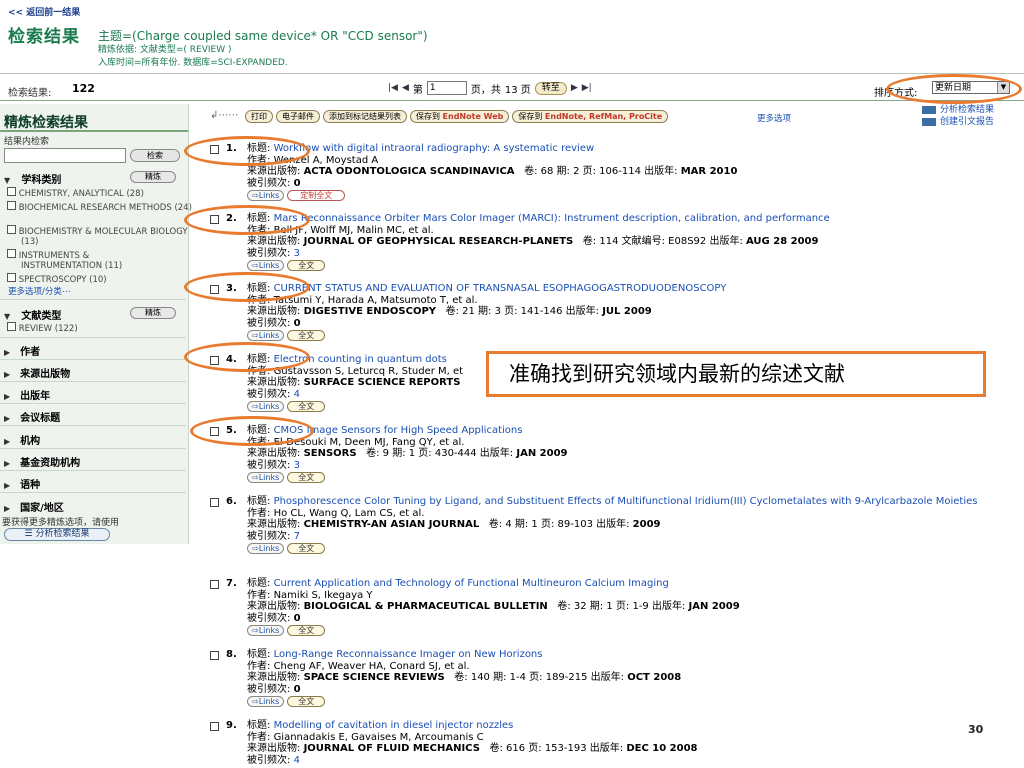 The height and width of the screenshot is (768, 1024). I want to click on subject-option: CHEMISTRY, ANALYTICAL (28), so click(95, 193).